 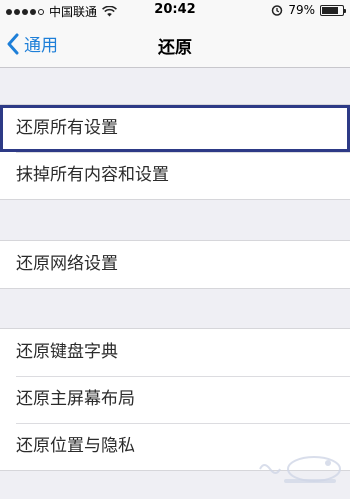 I want to click on battery-icon, so click(x=333, y=10).